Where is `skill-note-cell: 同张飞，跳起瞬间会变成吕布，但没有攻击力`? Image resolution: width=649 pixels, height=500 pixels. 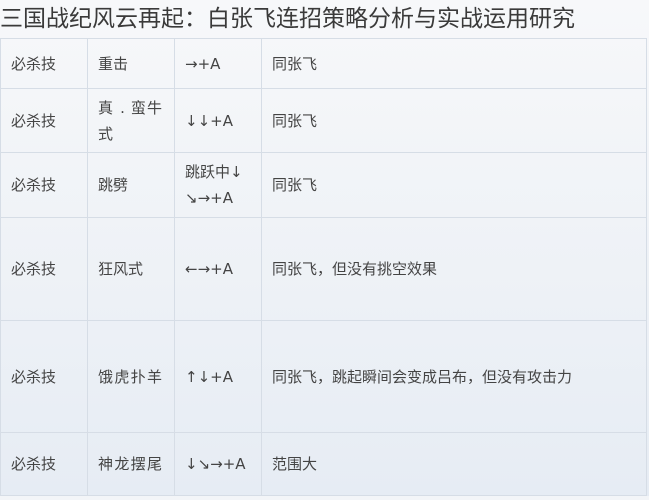 skill-note-cell: 同张飞，跳起瞬间会变成吕布，但没有攻击力 is located at coordinates (454, 376).